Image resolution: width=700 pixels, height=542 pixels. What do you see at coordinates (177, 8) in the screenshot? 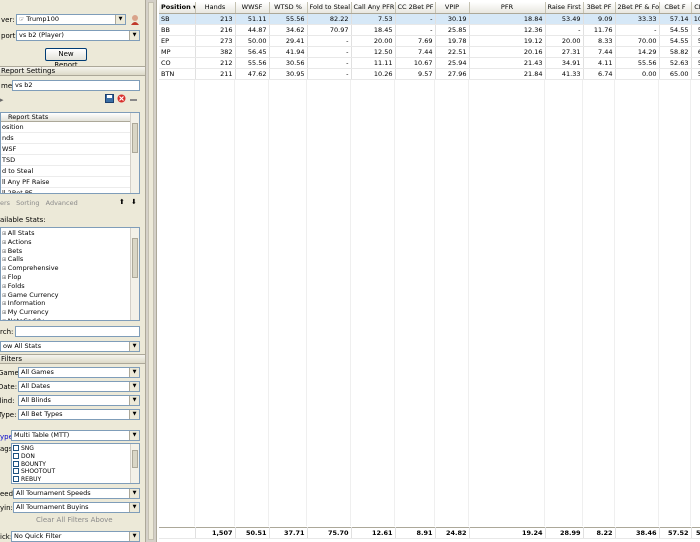
I see `column-header-position: Position ▾` at bounding box center [177, 8].